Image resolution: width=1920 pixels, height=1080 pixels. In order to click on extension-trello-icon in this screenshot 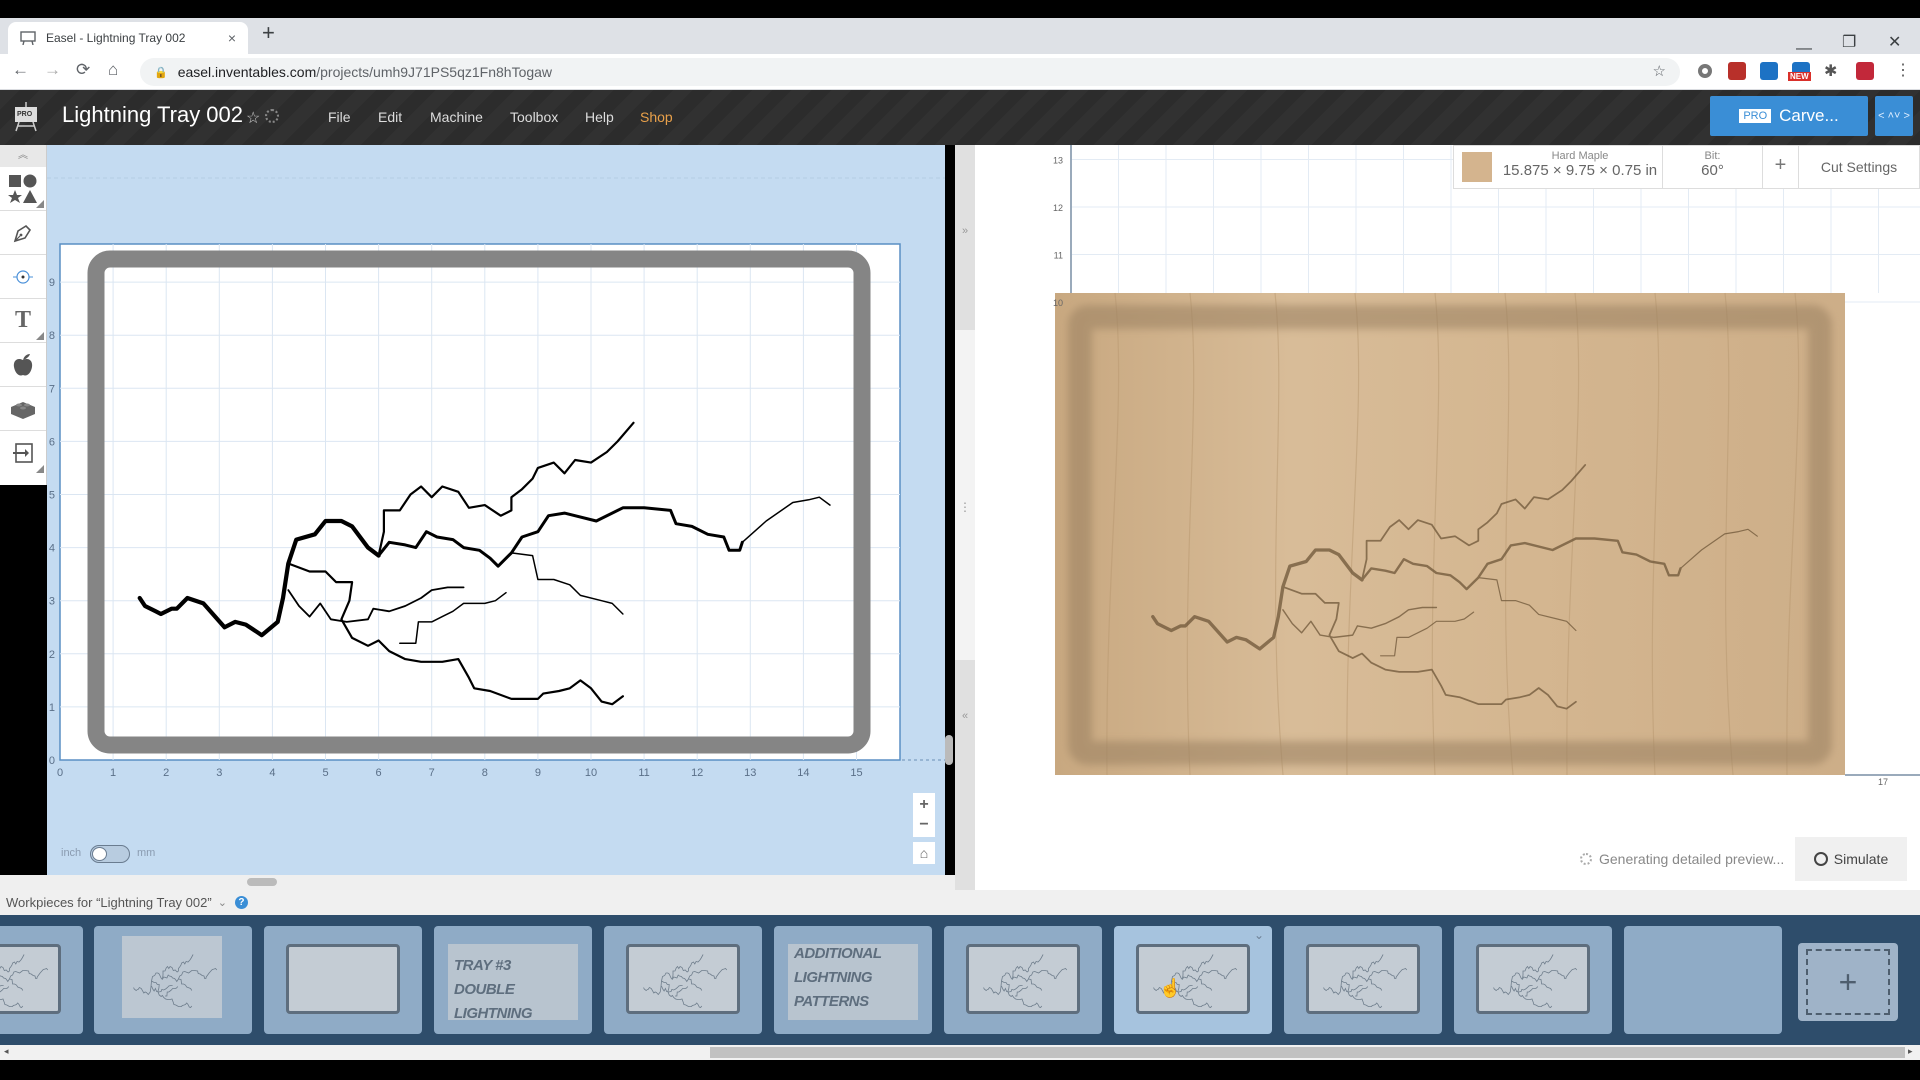, I will do `click(1769, 71)`.